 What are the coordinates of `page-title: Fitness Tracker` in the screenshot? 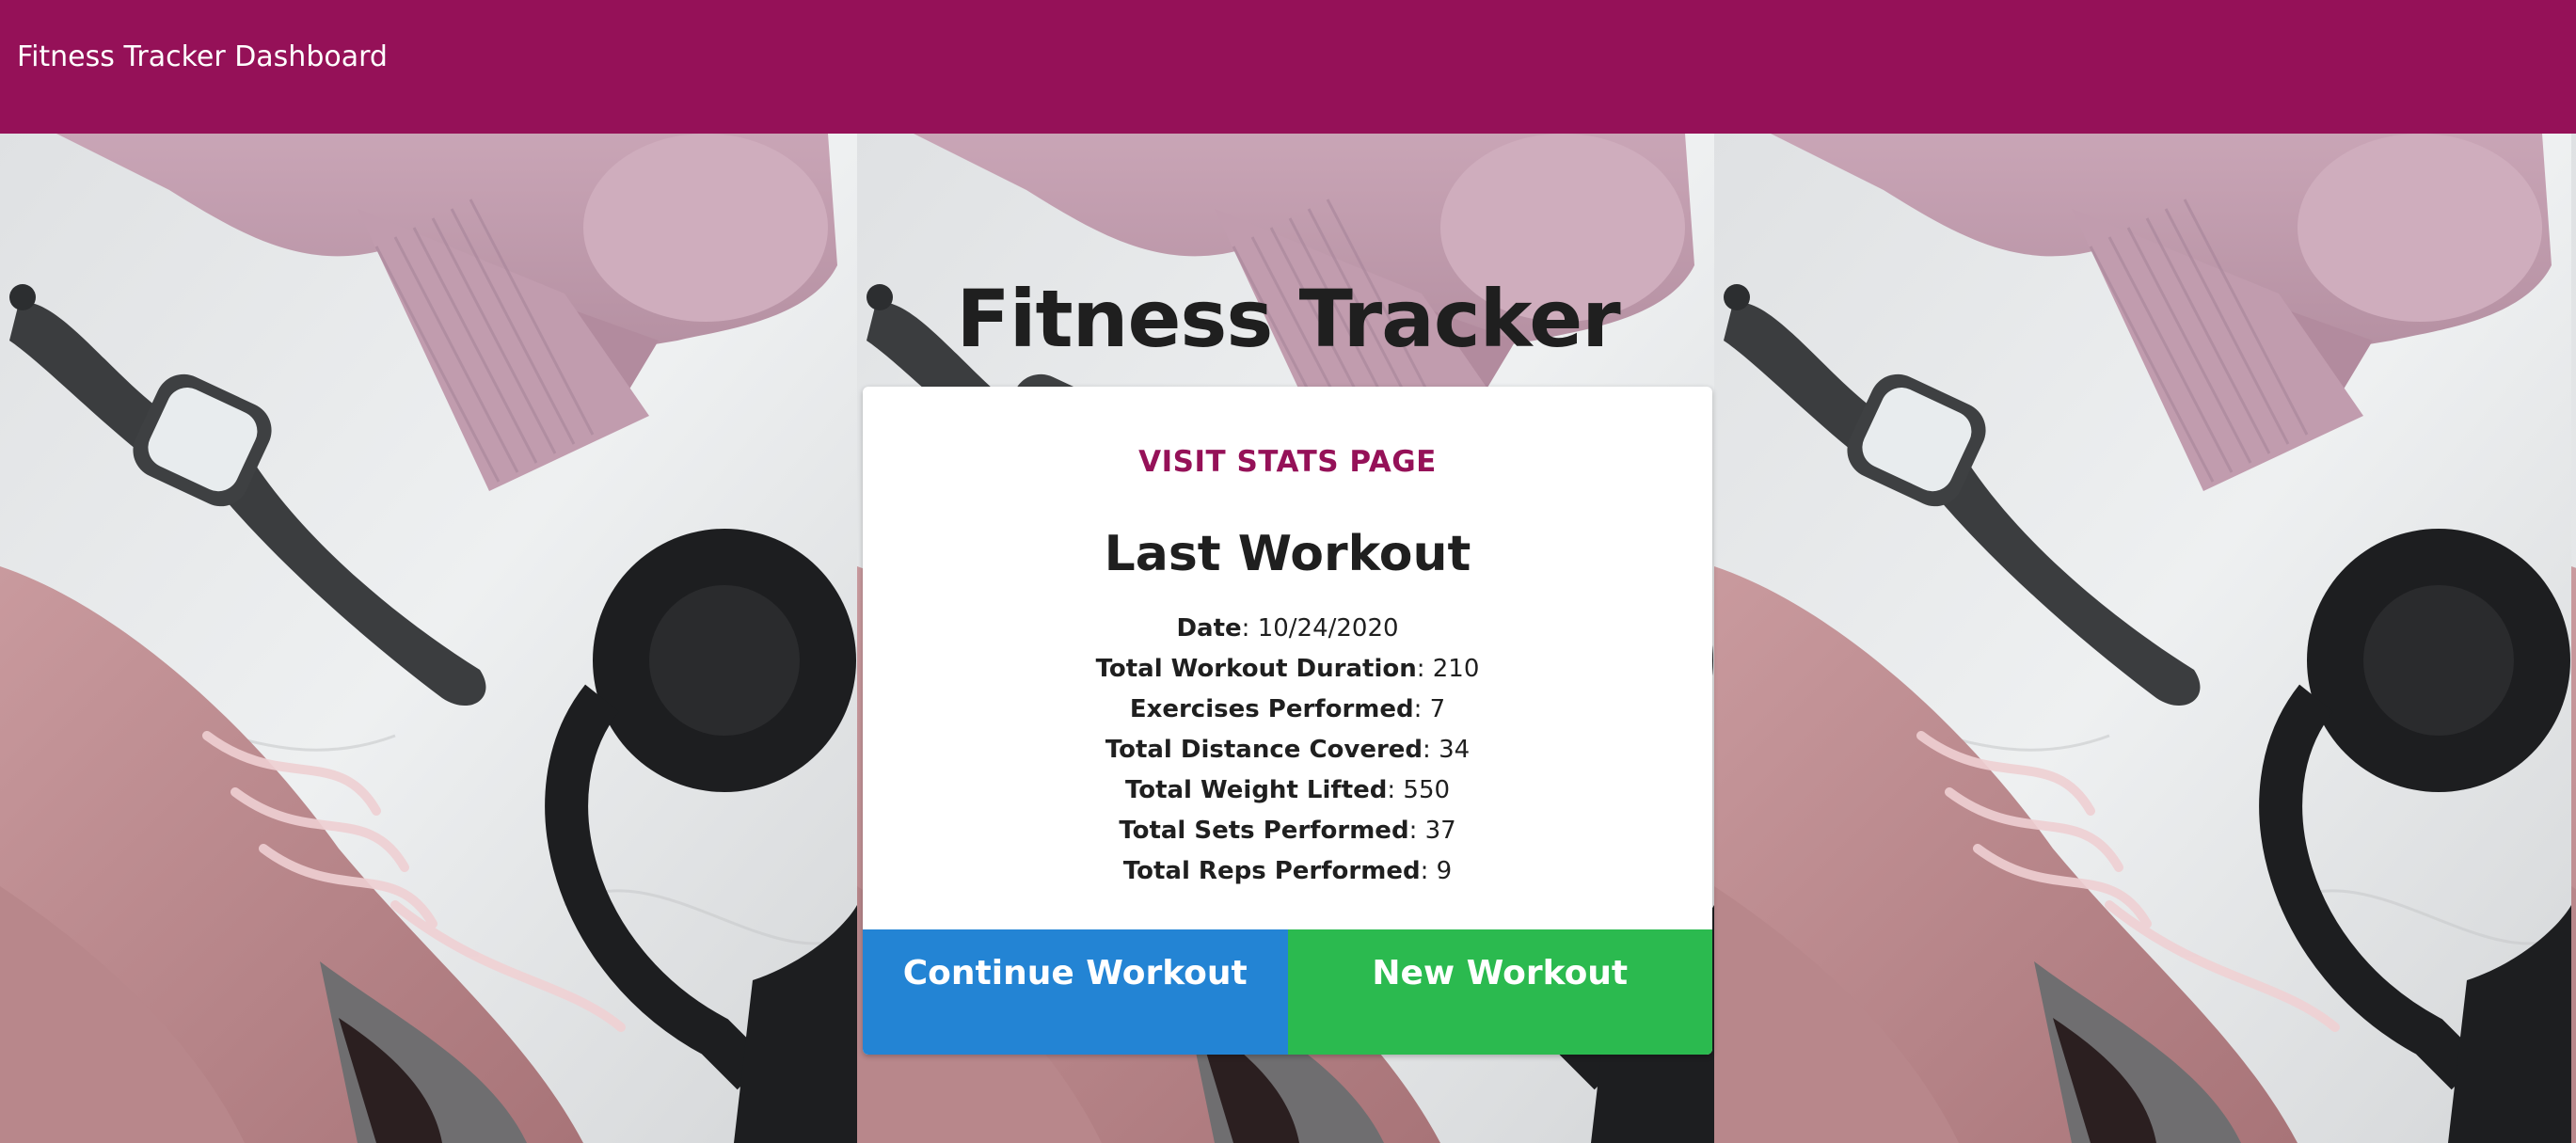 It's located at (1288, 319).